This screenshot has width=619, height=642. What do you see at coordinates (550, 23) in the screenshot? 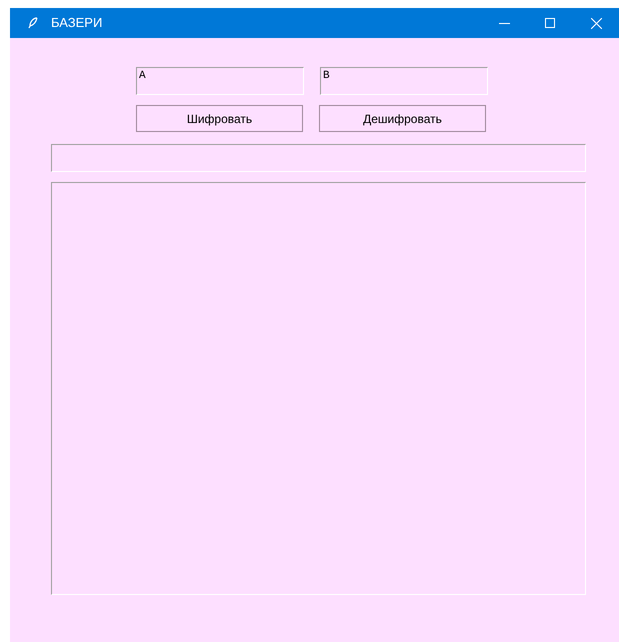
I see `maximize-icon` at bounding box center [550, 23].